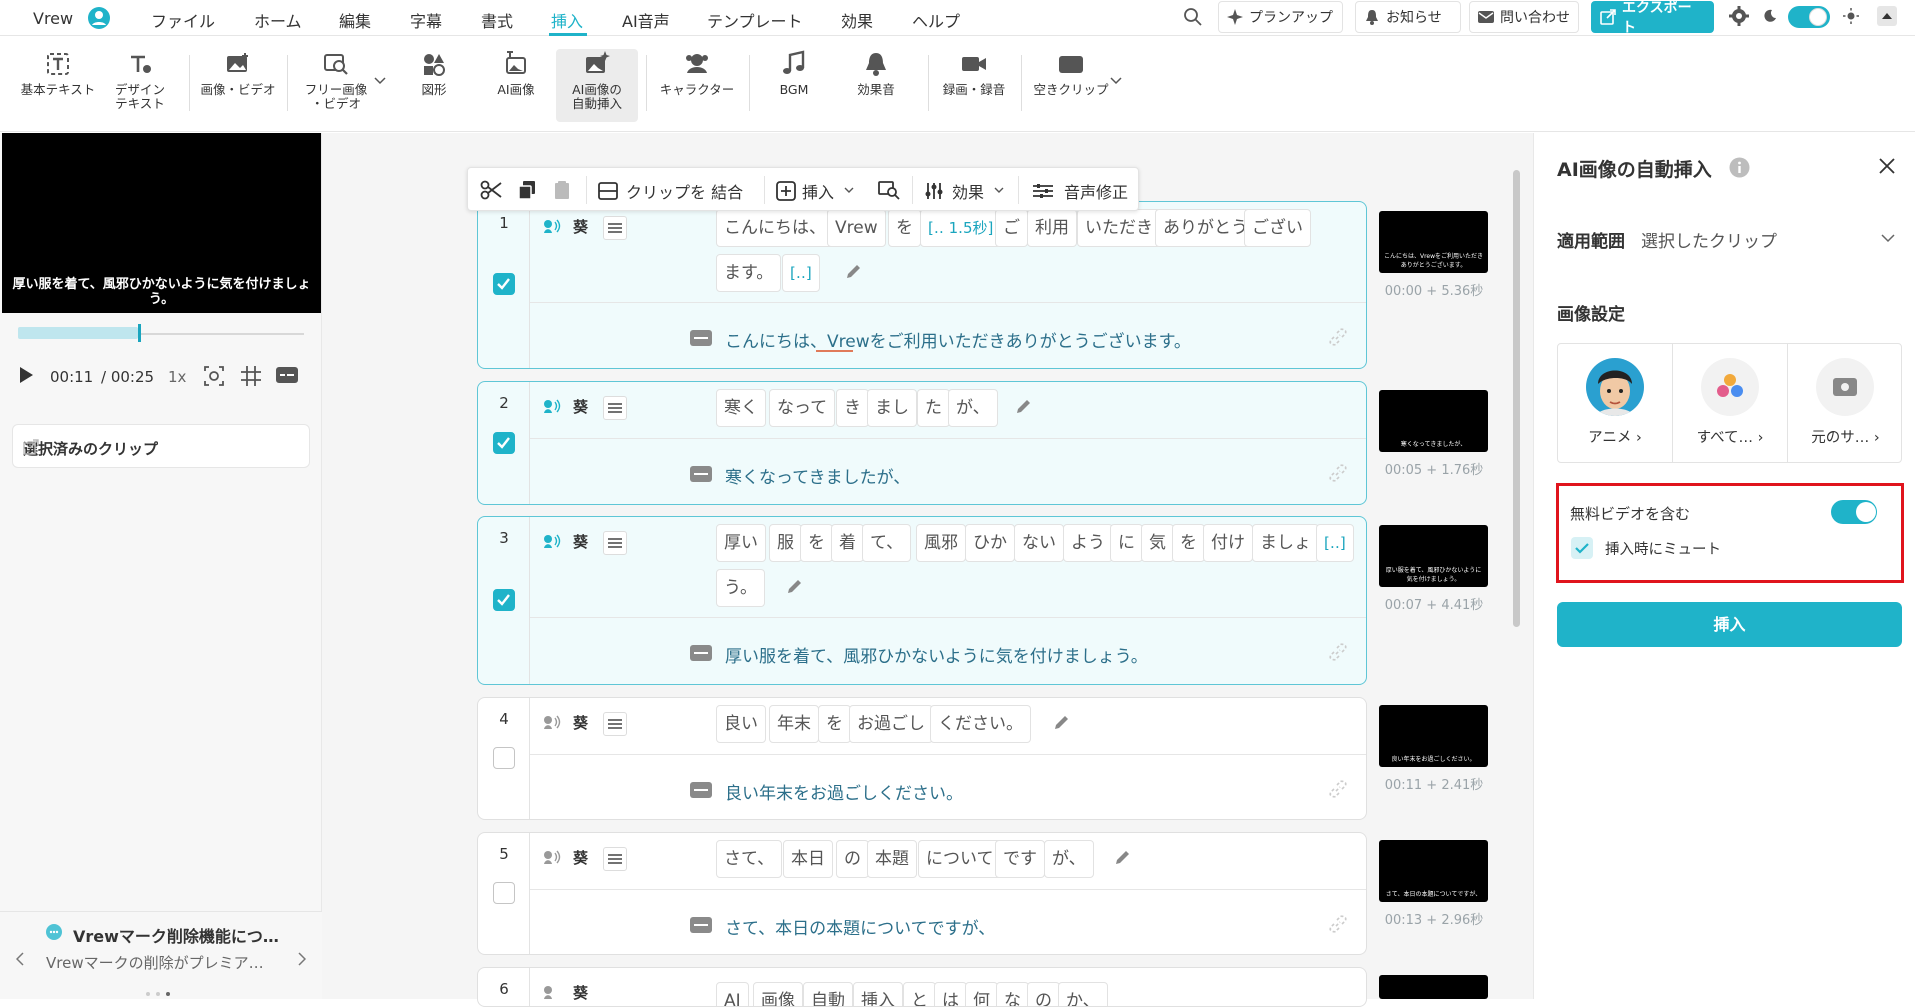 This screenshot has width=1915, height=1007. Describe the element at coordinates (1280, 17) in the screenshot. I see `plan-up-button: プランアップ` at that location.